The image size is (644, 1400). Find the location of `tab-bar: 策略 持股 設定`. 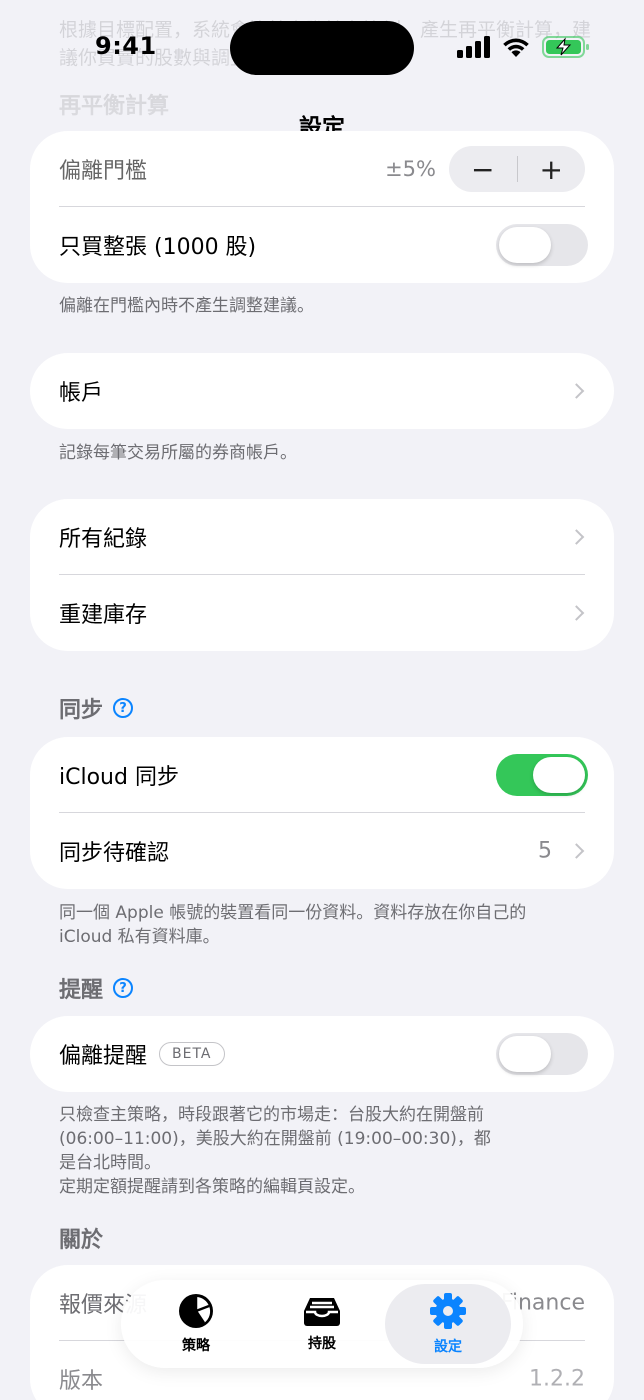

tab-bar: 策略 持股 設定 is located at coordinates (322, 1324).